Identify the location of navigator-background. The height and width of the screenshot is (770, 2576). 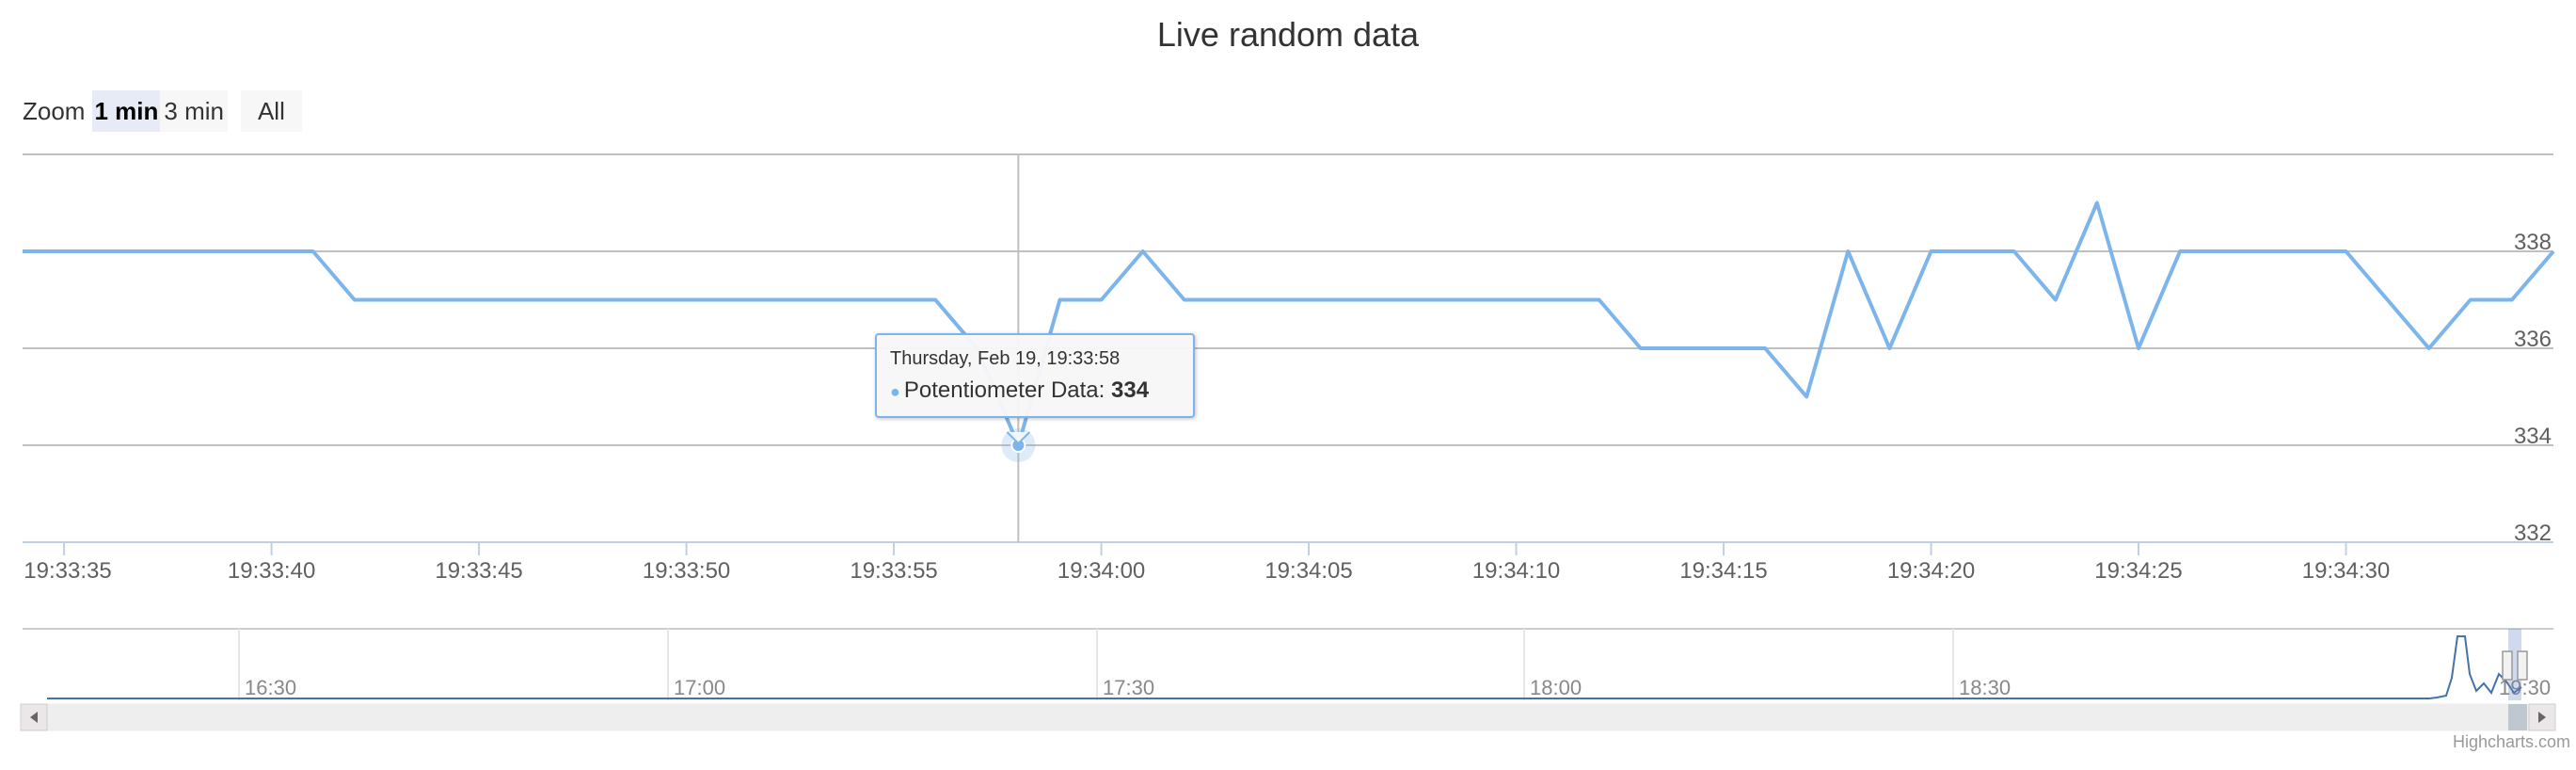
(1288, 664).